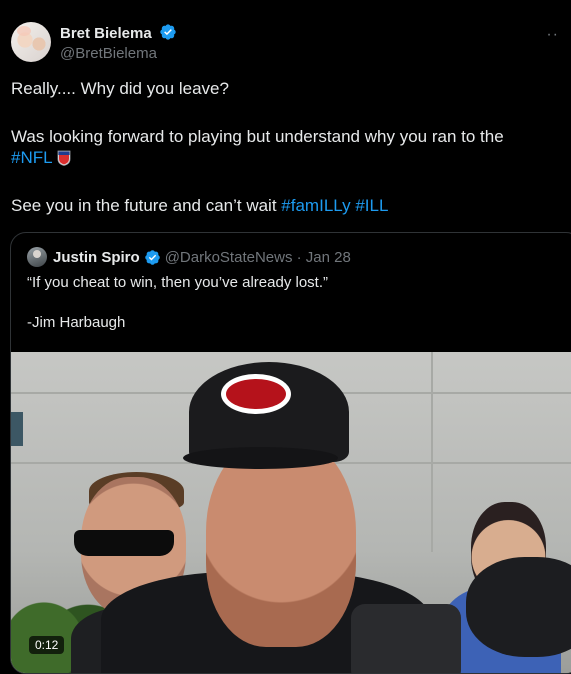 The image size is (571, 674). I want to click on hashtag-ill: #ILL, so click(371, 205).